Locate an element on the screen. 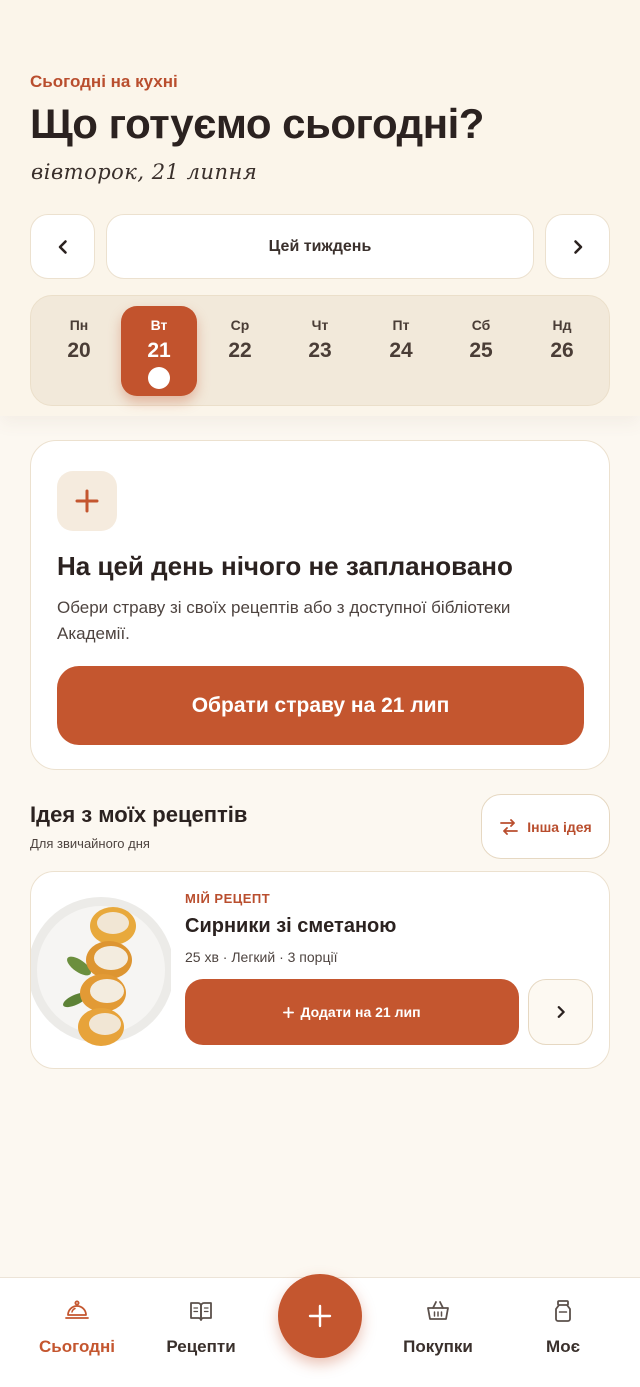 This screenshot has width=640, height=1387. next-week-button is located at coordinates (577, 246).